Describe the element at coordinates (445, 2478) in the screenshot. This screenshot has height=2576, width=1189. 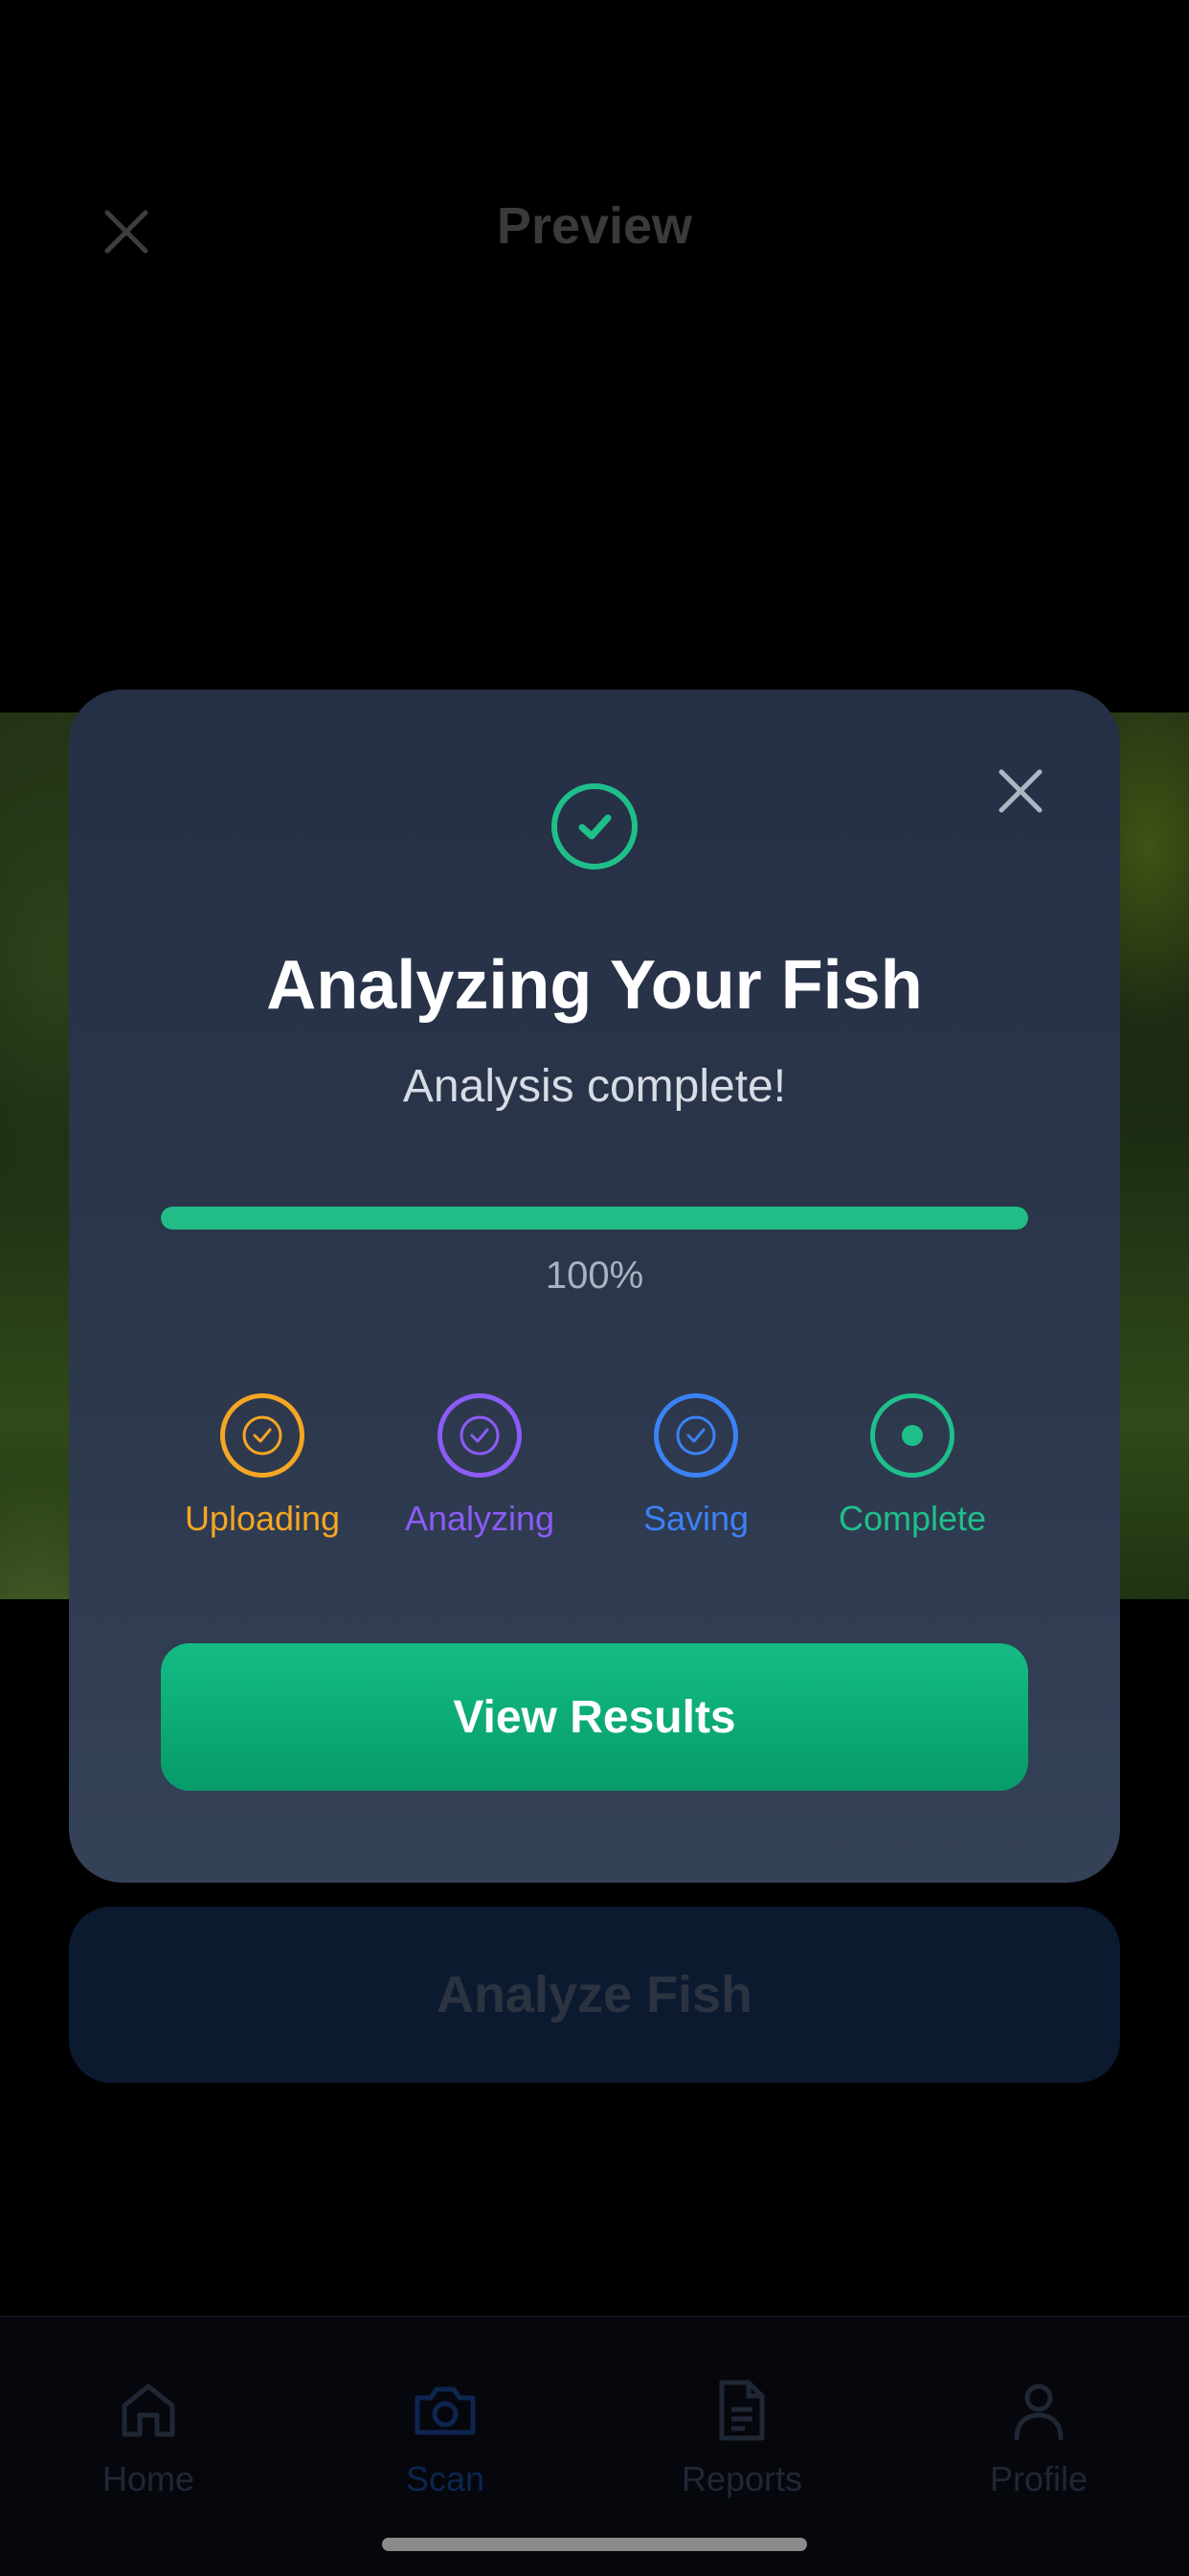
I see `tab-scan-label: Scan` at that location.